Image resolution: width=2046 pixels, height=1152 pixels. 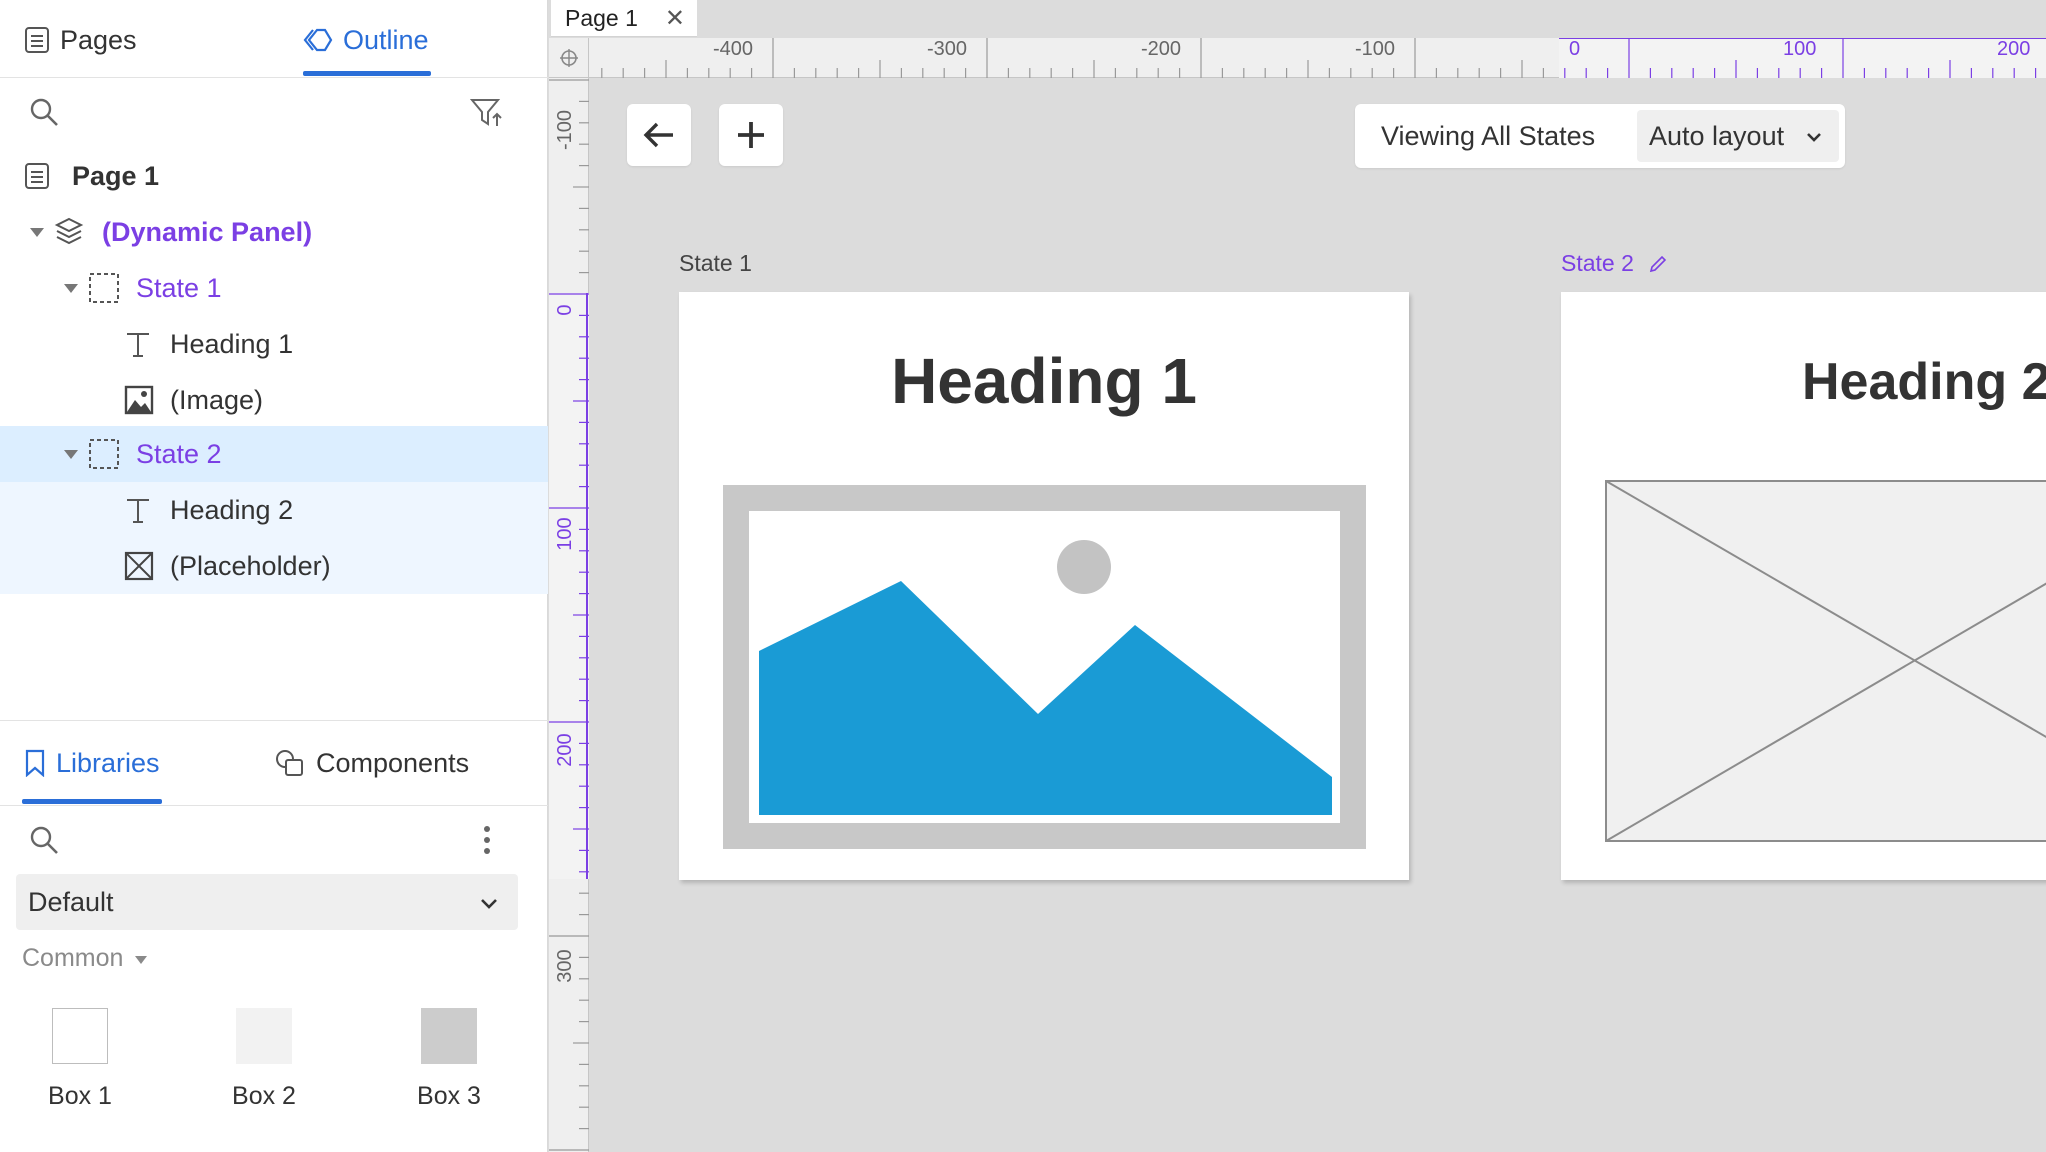 What do you see at coordinates (565, 749) in the screenshot?
I see `vruler-label: 200` at bounding box center [565, 749].